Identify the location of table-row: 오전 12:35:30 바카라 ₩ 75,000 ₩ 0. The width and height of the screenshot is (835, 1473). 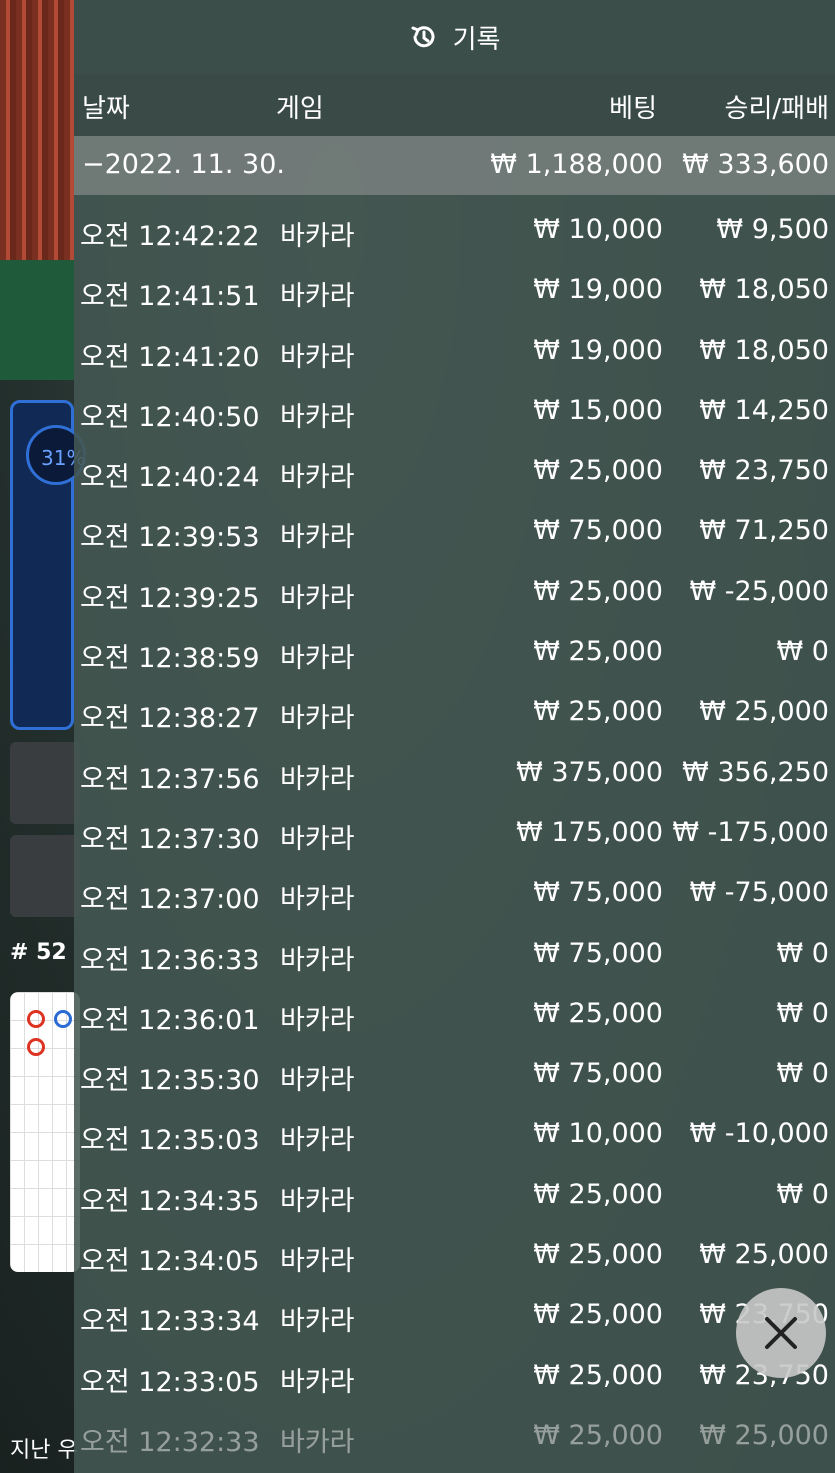
(454, 1075).